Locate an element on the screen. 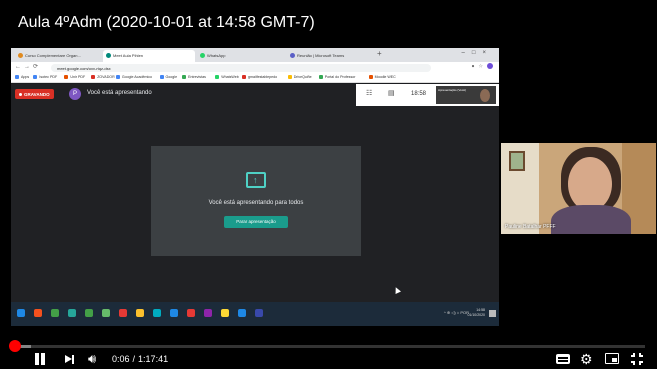 This screenshot has width=657, height=369. webcam-feed: Pauline Batalhar PFFF is located at coordinates (578, 188).